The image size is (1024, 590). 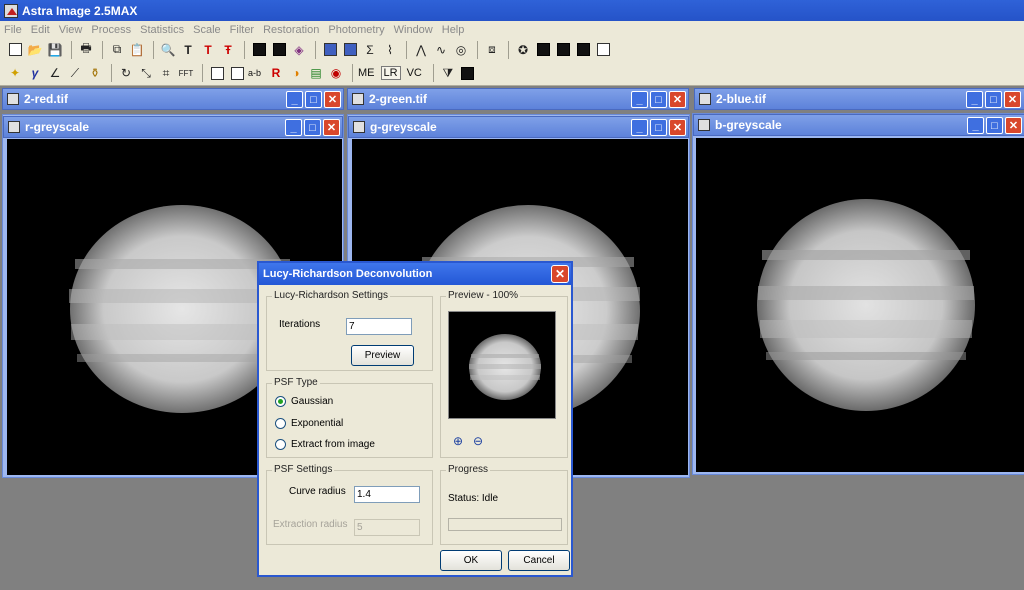 I want to click on save-icon: 💾, so click(x=55, y=50).